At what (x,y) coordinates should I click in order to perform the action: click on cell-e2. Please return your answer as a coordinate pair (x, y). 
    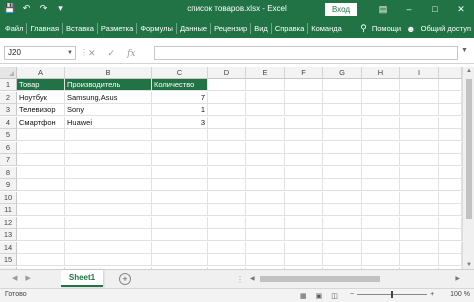
    Looking at the image, I should click on (265, 97).